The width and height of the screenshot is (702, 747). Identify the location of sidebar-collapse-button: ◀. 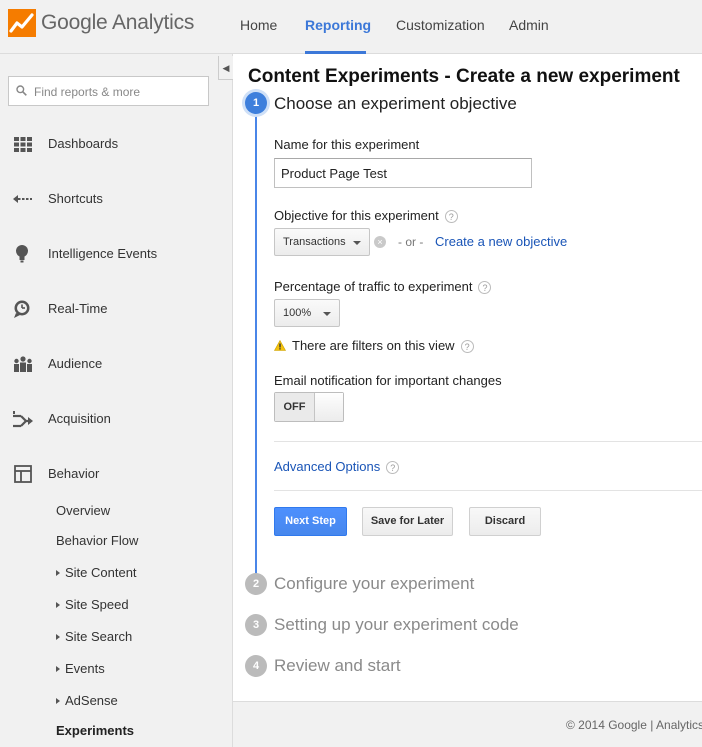
(225, 68).